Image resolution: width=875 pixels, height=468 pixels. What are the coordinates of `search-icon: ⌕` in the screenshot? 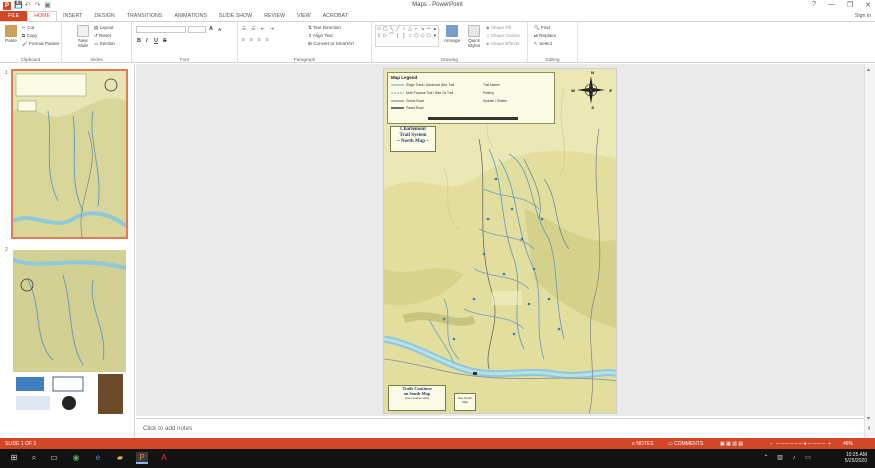 It's located at (34, 458).